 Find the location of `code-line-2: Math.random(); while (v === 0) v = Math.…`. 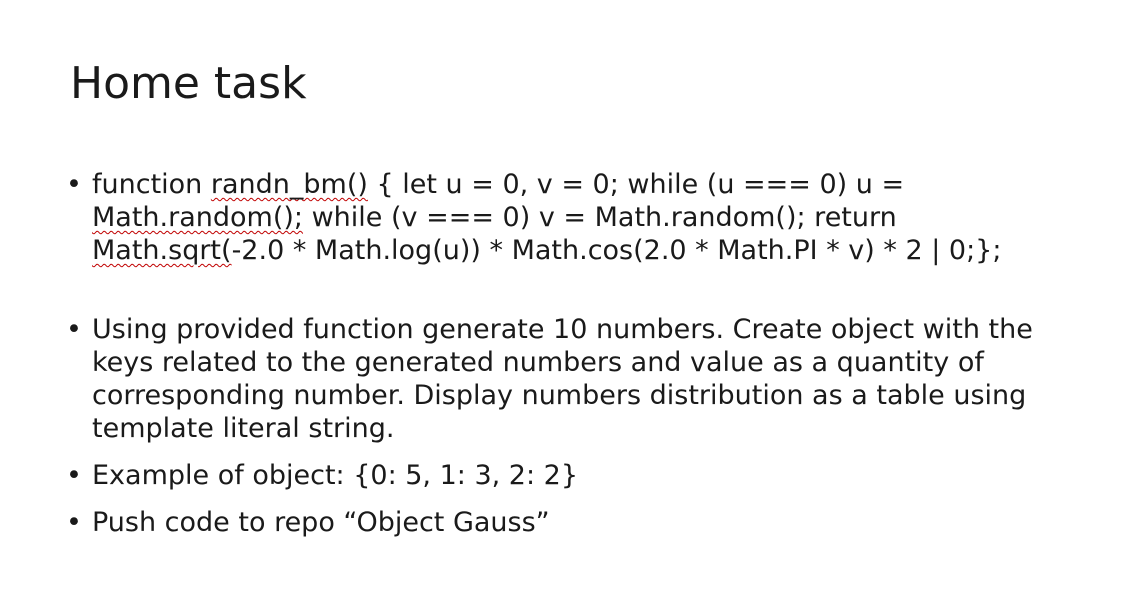

code-line-2: Math.random(); while (v === 0) v = Math.… is located at coordinates (597, 217).